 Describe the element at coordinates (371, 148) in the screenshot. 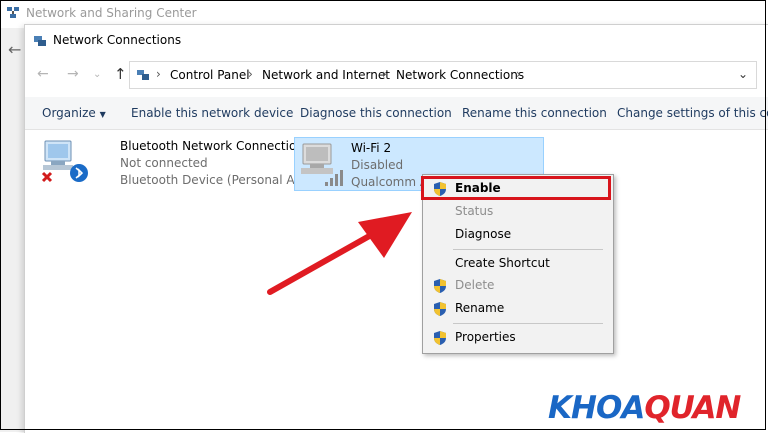

I see `wifi-name: Wi-Fi 2` at that location.